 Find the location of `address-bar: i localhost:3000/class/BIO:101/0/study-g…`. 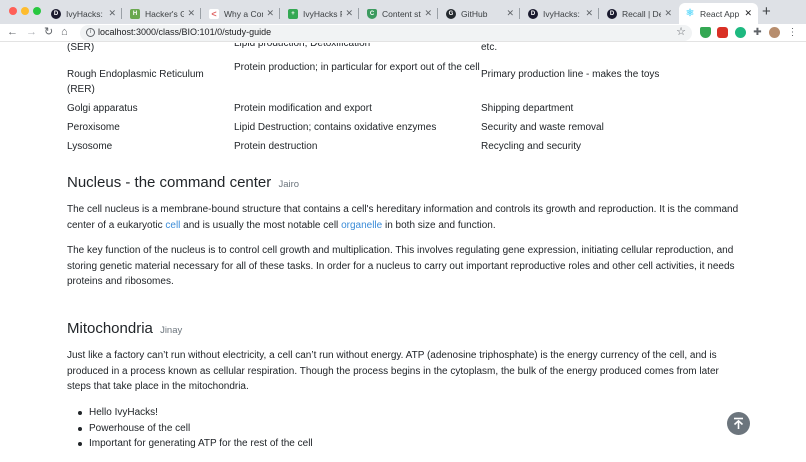

address-bar: i localhost:3000/class/BIO:101/0/study-g… is located at coordinates (386, 33).